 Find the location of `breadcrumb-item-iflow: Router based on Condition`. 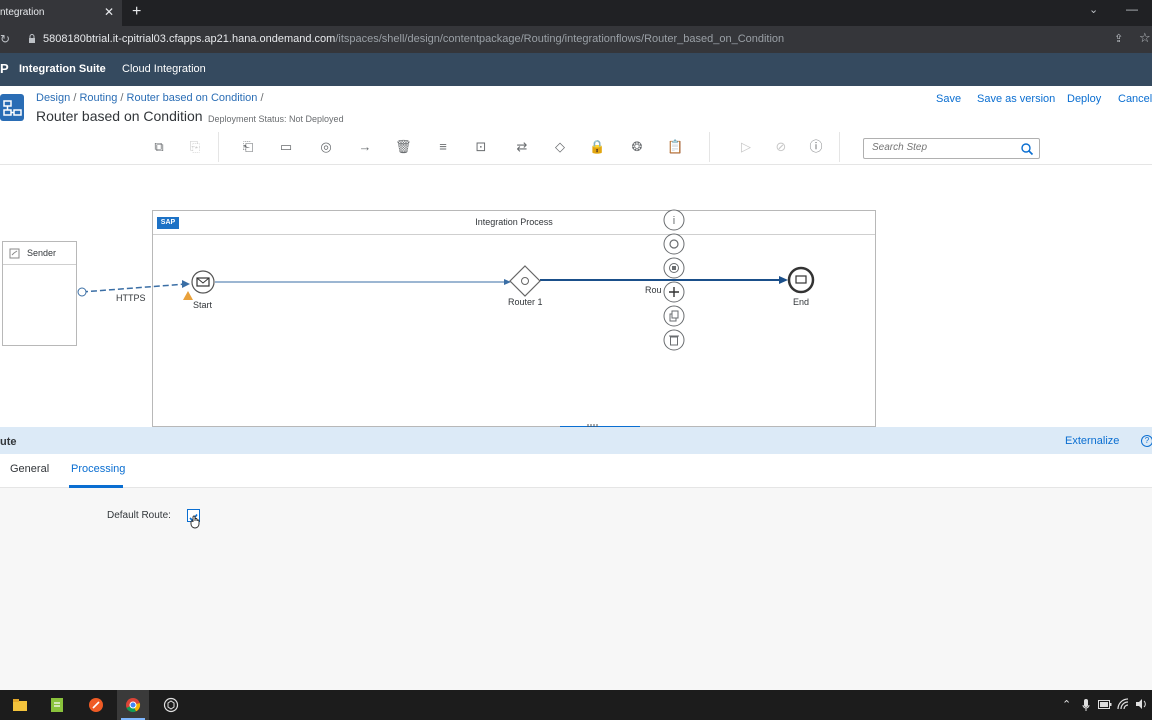

breadcrumb-item-iflow: Router based on Condition is located at coordinates (192, 98).